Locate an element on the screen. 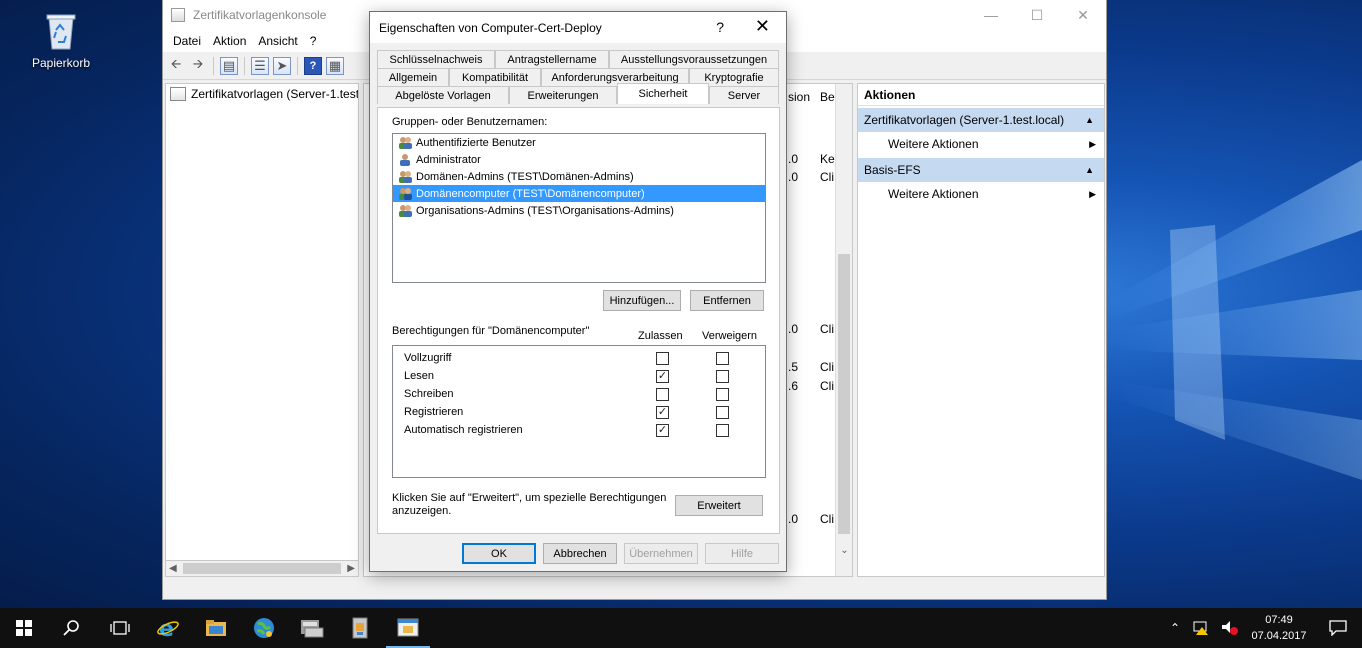  scroll-right-icon: ▶ is located at coordinates (351, 568).